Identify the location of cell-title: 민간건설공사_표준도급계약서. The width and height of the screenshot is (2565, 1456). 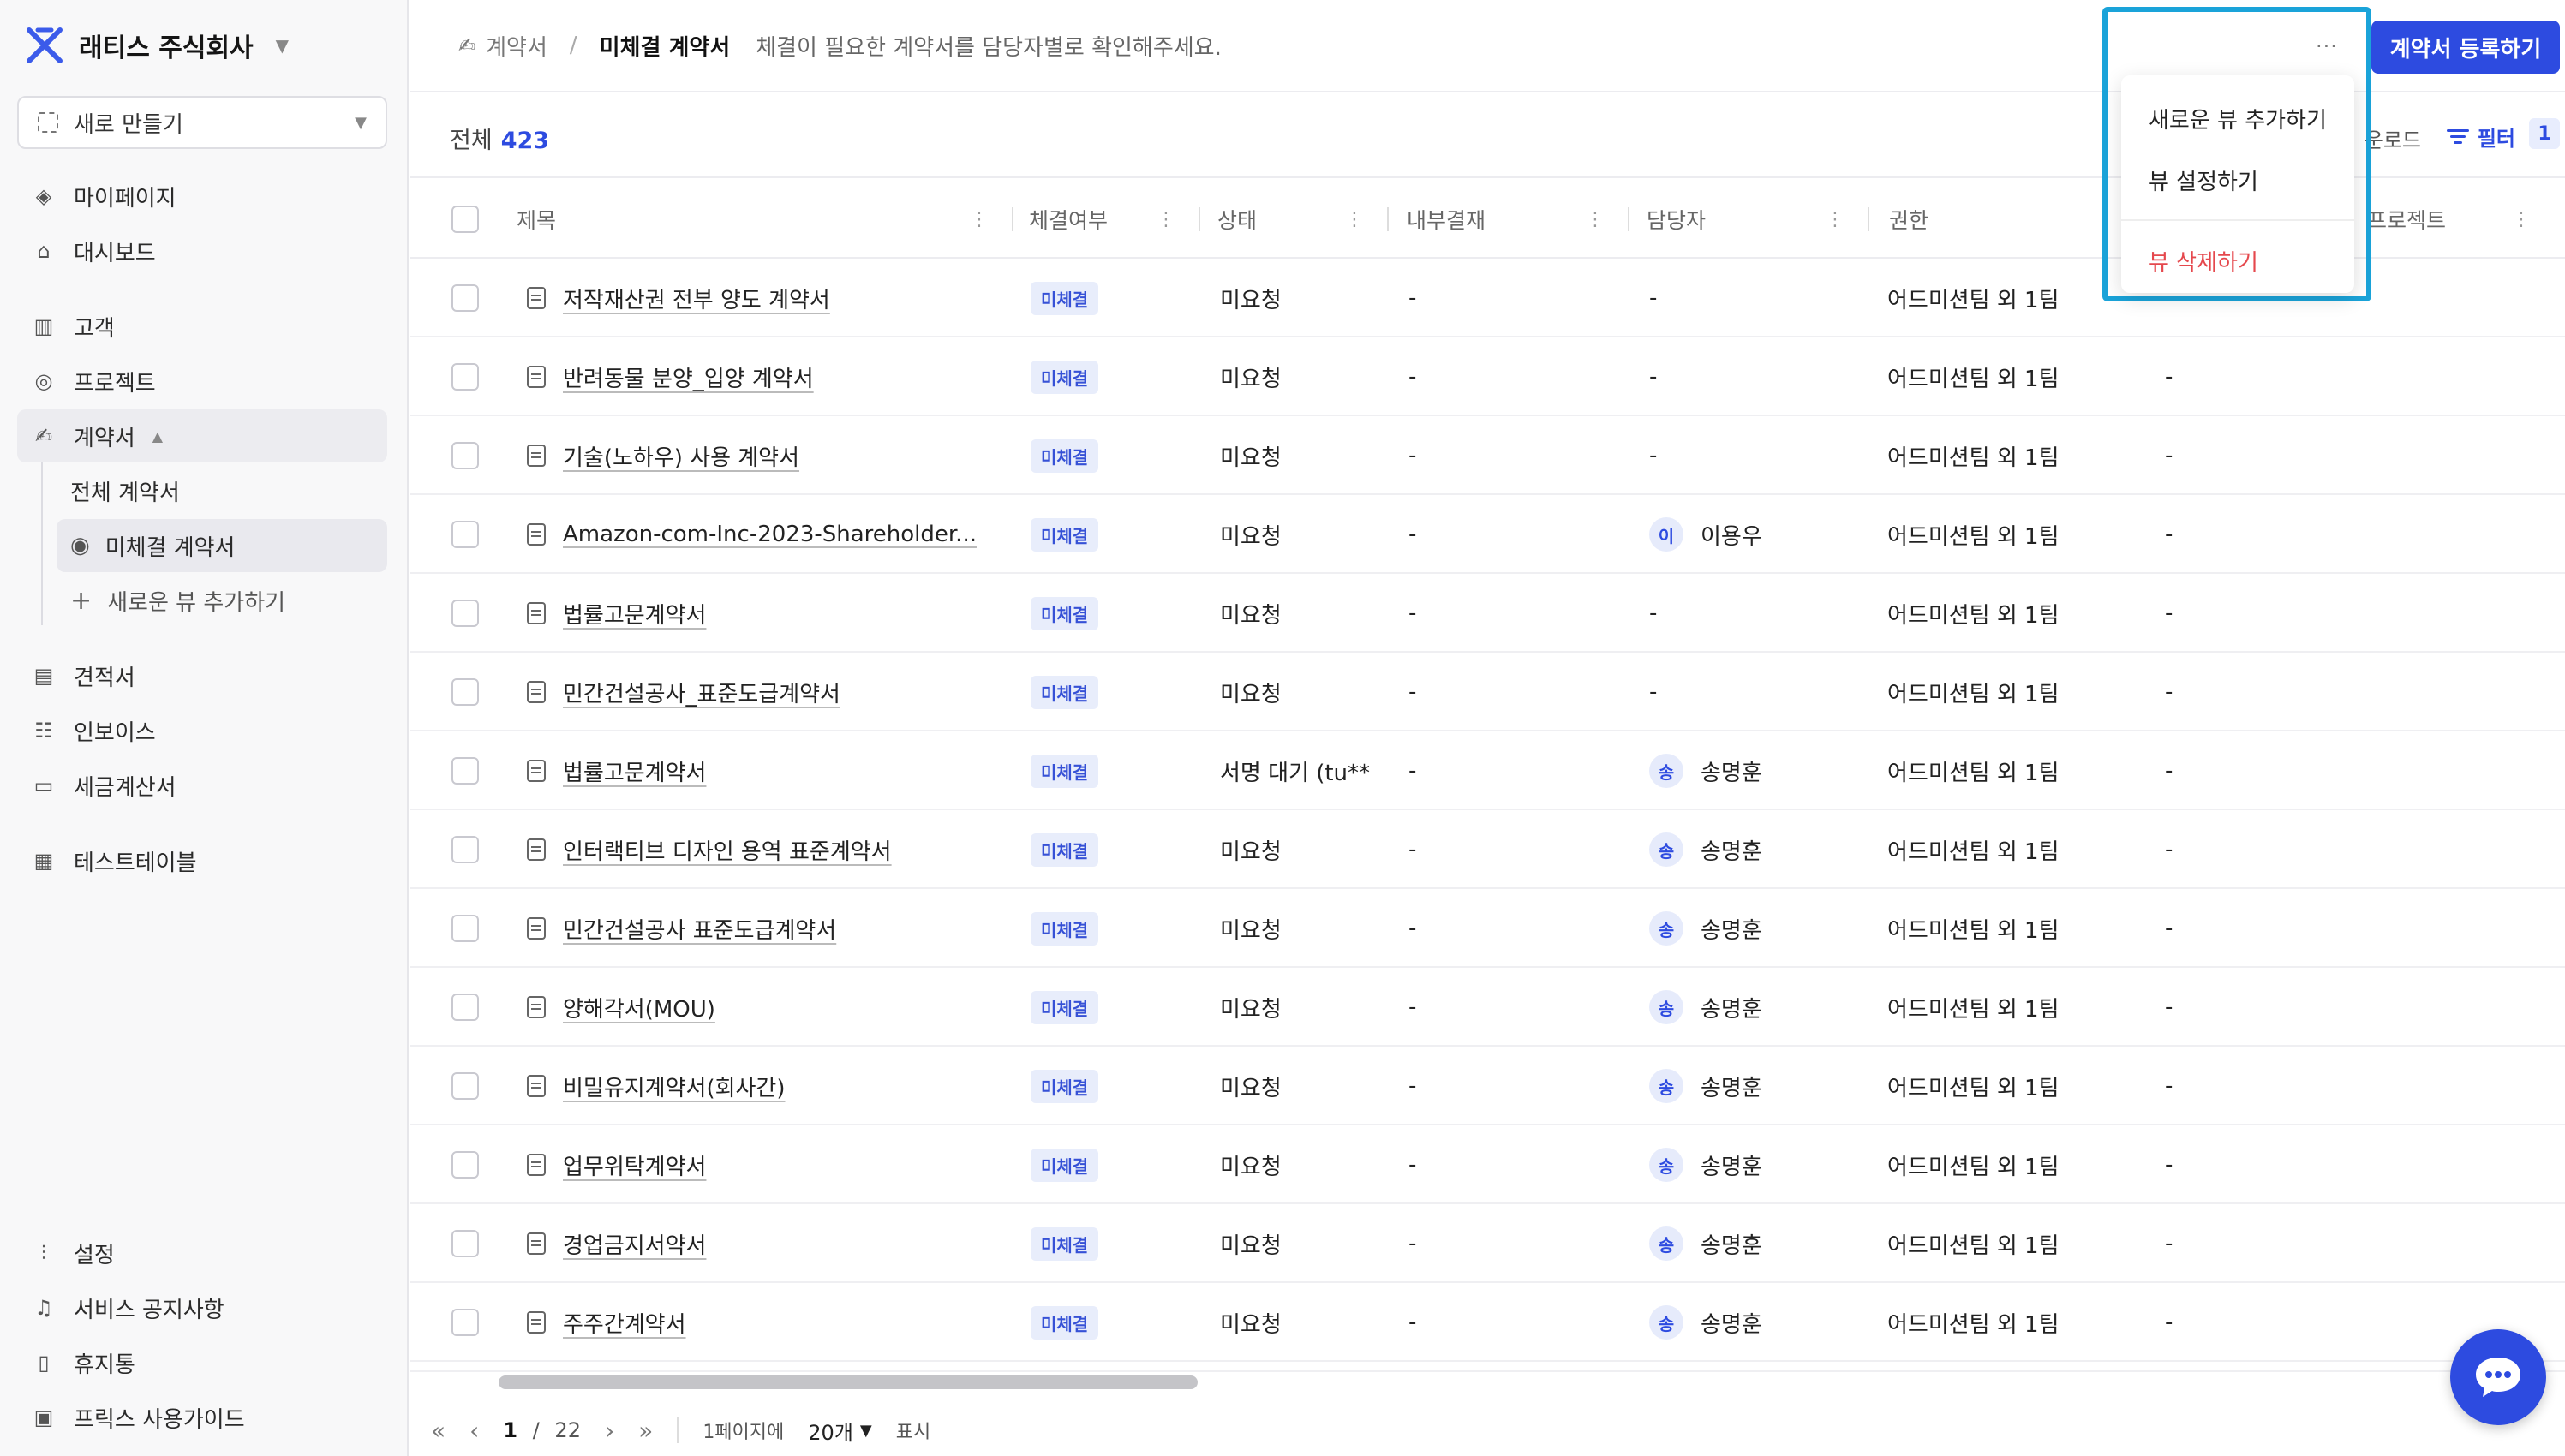
(767, 692).